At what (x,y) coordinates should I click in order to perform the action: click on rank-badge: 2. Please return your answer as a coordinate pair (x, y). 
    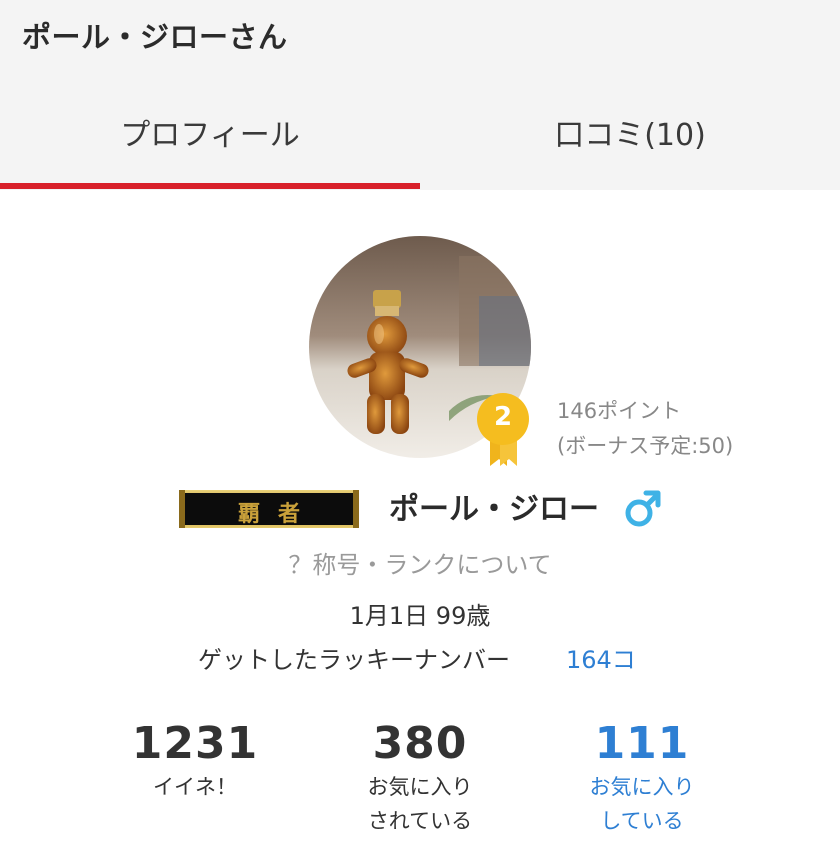
    Looking at the image, I should click on (503, 430).